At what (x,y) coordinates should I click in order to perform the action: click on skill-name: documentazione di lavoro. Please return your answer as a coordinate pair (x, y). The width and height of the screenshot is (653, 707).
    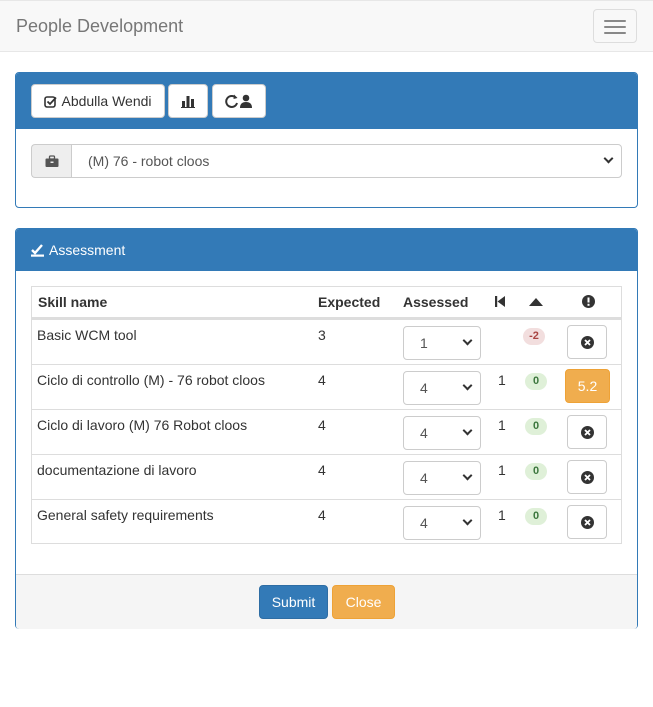
    Looking at the image, I should click on (117, 470).